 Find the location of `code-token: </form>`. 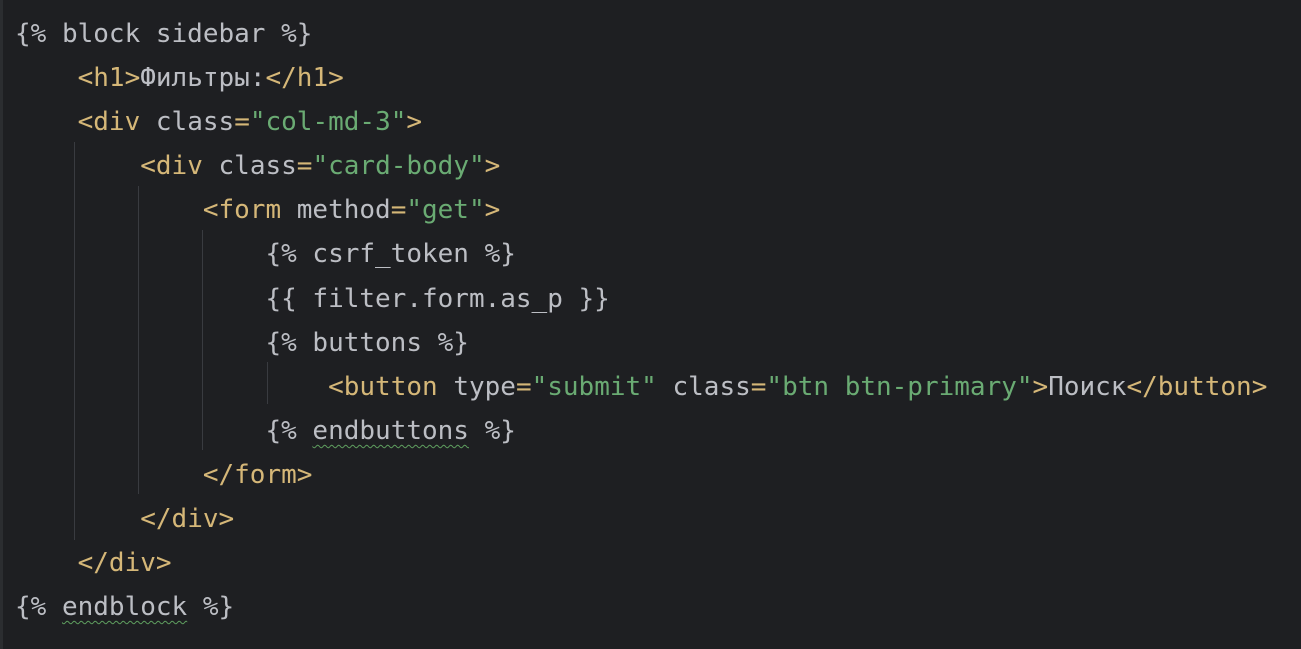

code-token: </form> is located at coordinates (257, 474).